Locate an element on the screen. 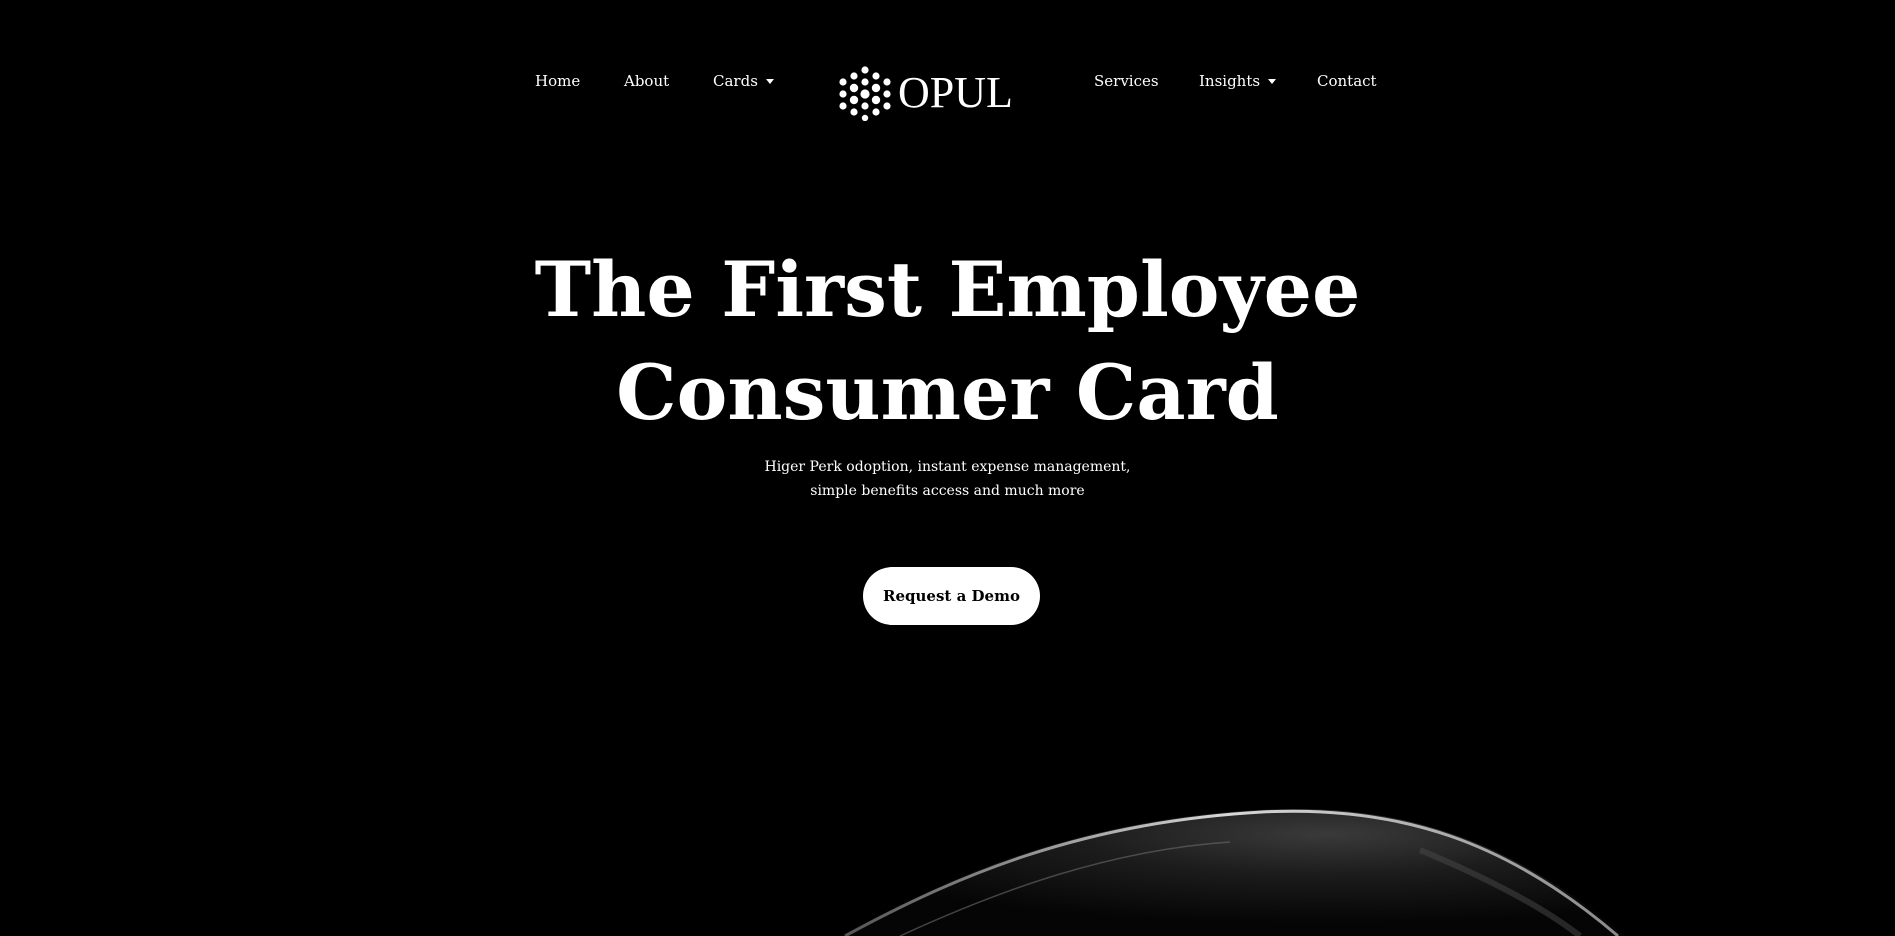 This screenshot has width=1895, height=936. nav-insights-dropdown: Insights is located at coordinates (1238, 81).